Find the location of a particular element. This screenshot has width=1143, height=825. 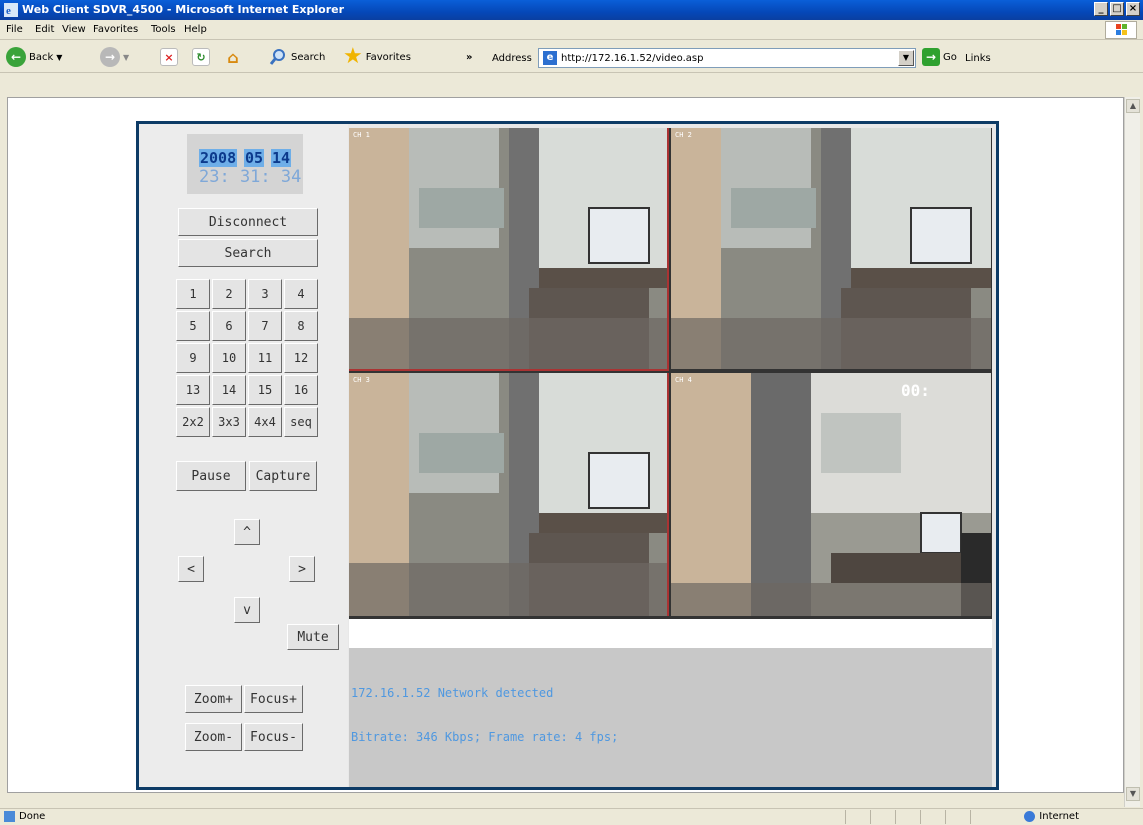

search-label: Search is located at coordinates (308, 57).